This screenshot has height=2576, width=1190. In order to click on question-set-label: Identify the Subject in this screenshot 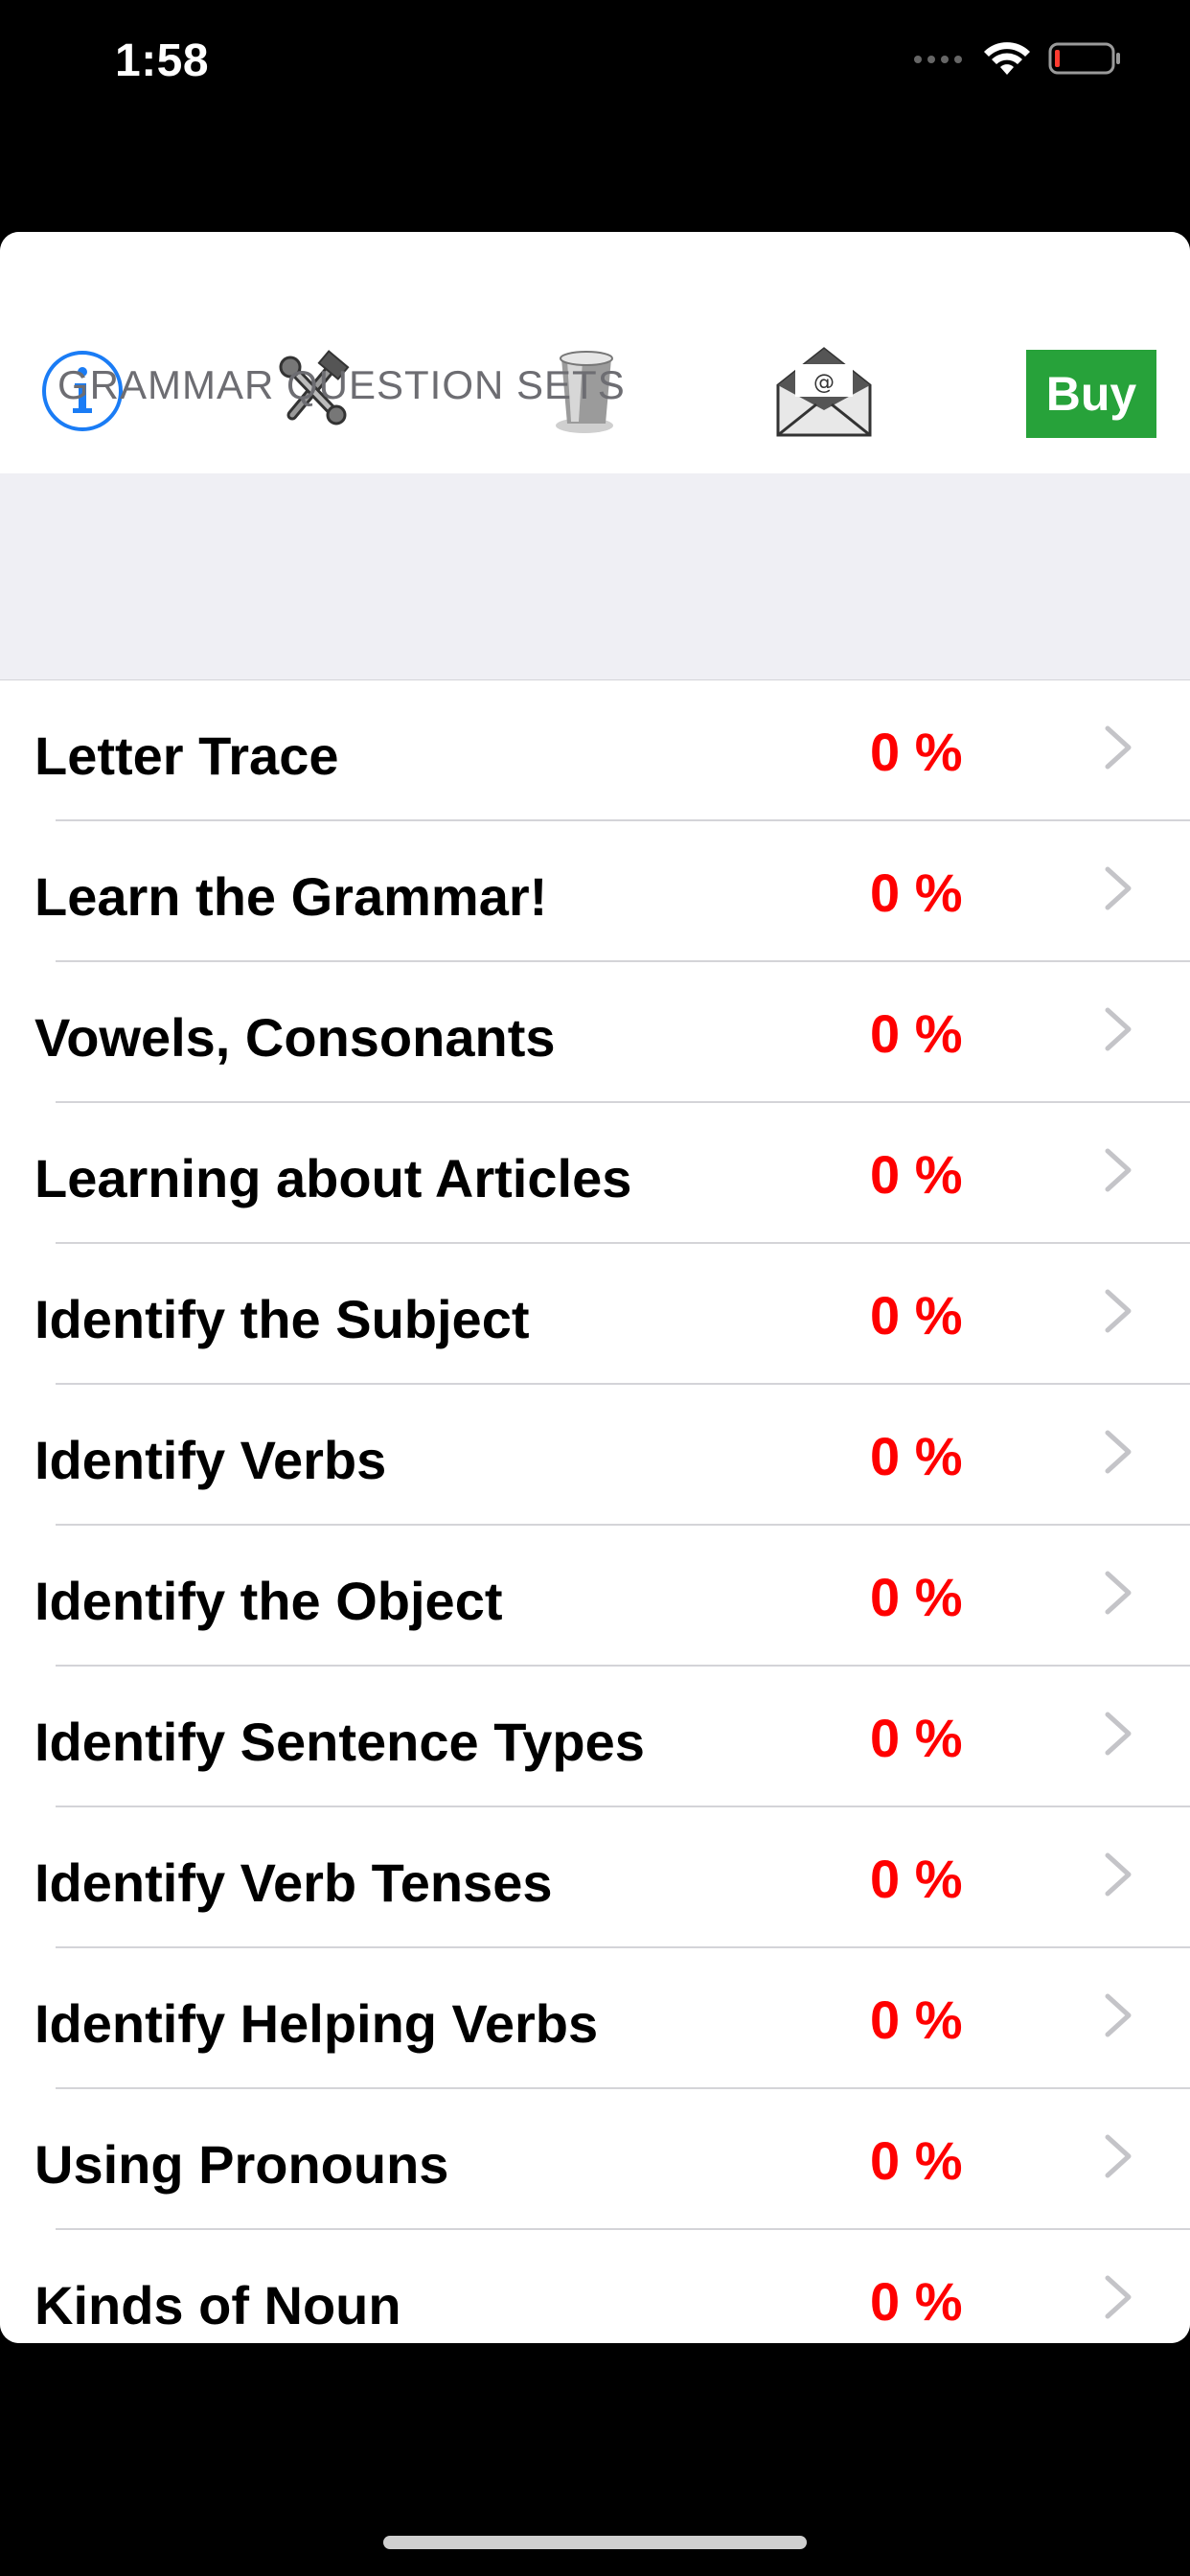, I will do `click(282, 1319)`.